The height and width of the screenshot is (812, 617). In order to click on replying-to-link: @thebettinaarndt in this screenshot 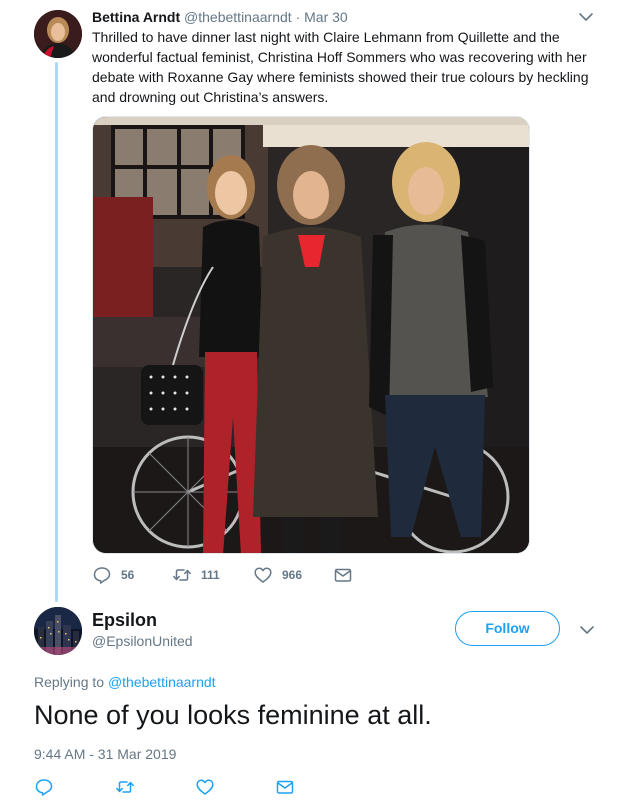, I will do `click(162, 682)`.